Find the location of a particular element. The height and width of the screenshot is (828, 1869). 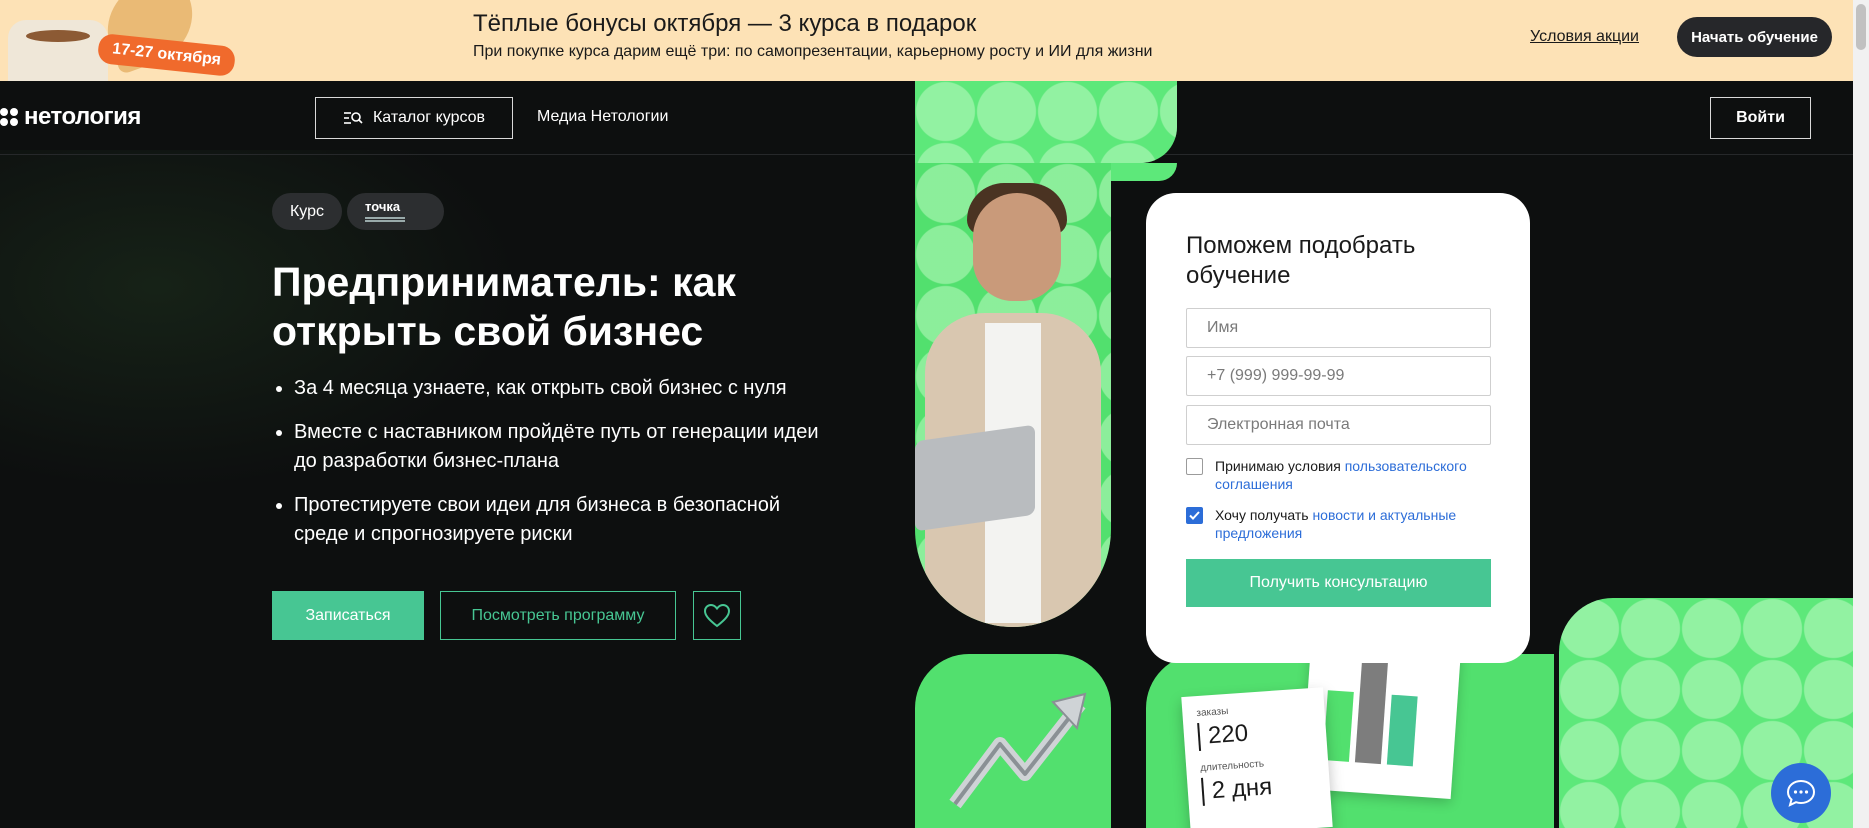

heart-icon is located at coordinates (717, 615).